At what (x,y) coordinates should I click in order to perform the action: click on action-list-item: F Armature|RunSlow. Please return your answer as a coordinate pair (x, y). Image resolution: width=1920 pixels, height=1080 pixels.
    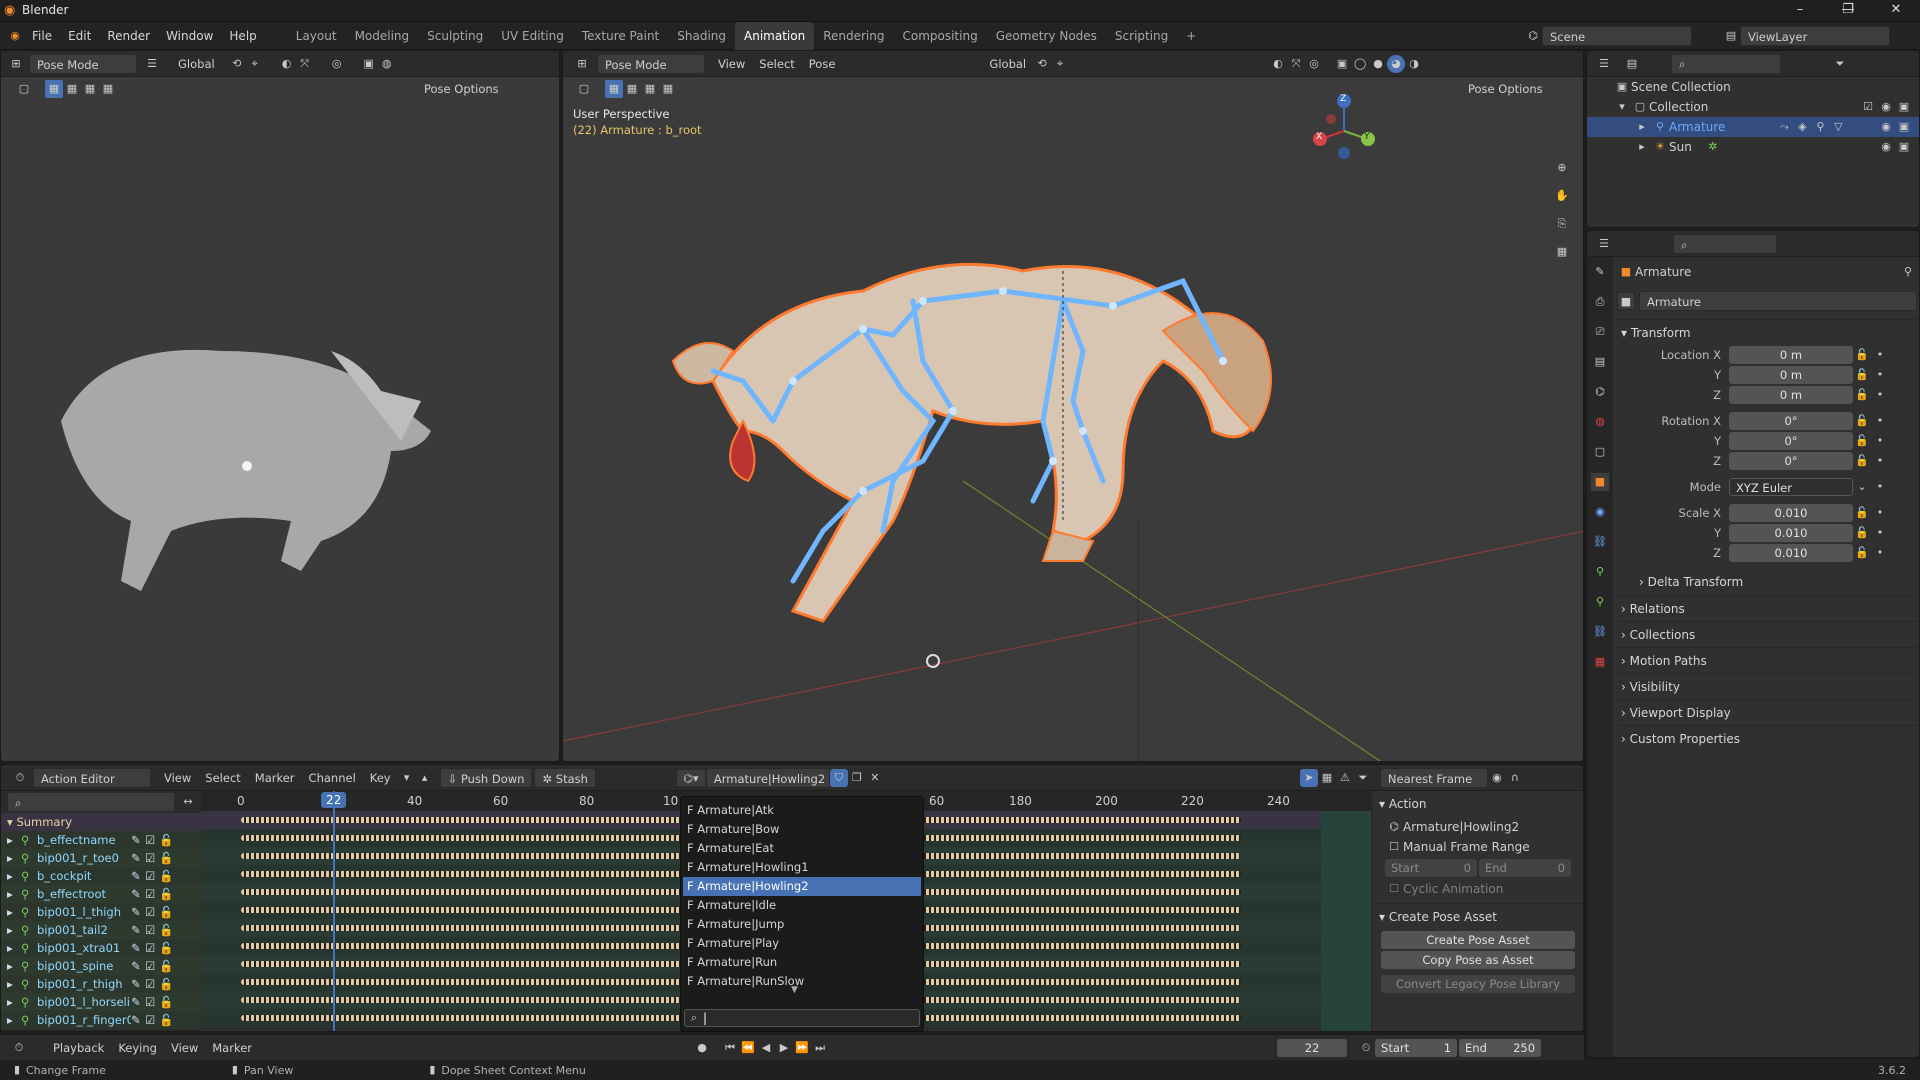
    Looking at the image, I should click on (802, 981).